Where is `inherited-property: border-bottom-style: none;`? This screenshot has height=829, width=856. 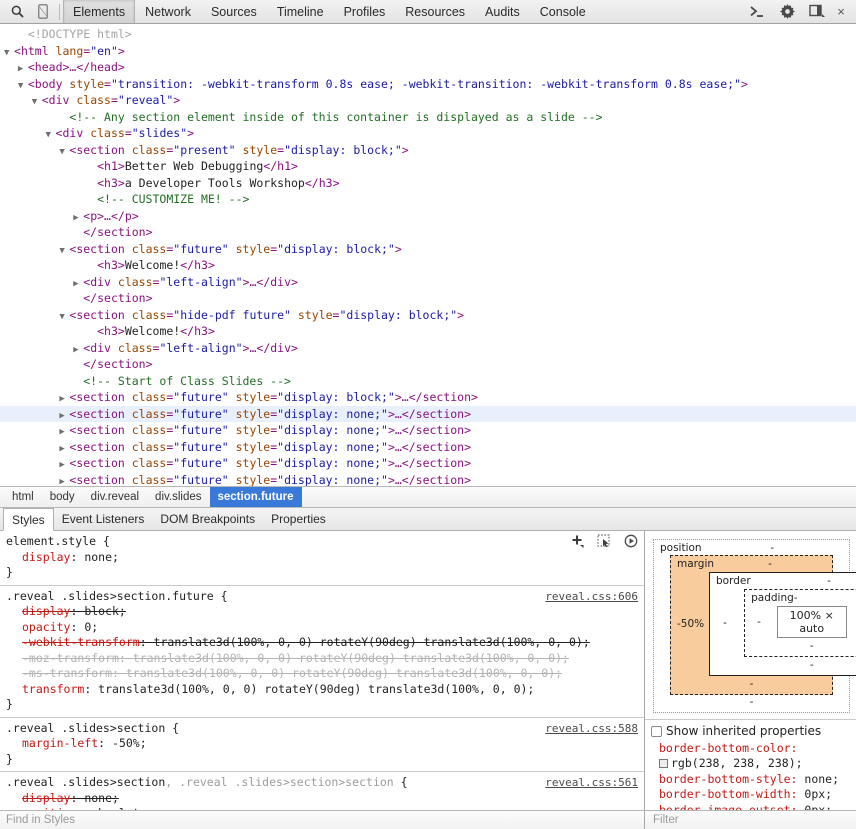
inherited-property: border-bottom-style: none; is located at coordinates (751, 780).